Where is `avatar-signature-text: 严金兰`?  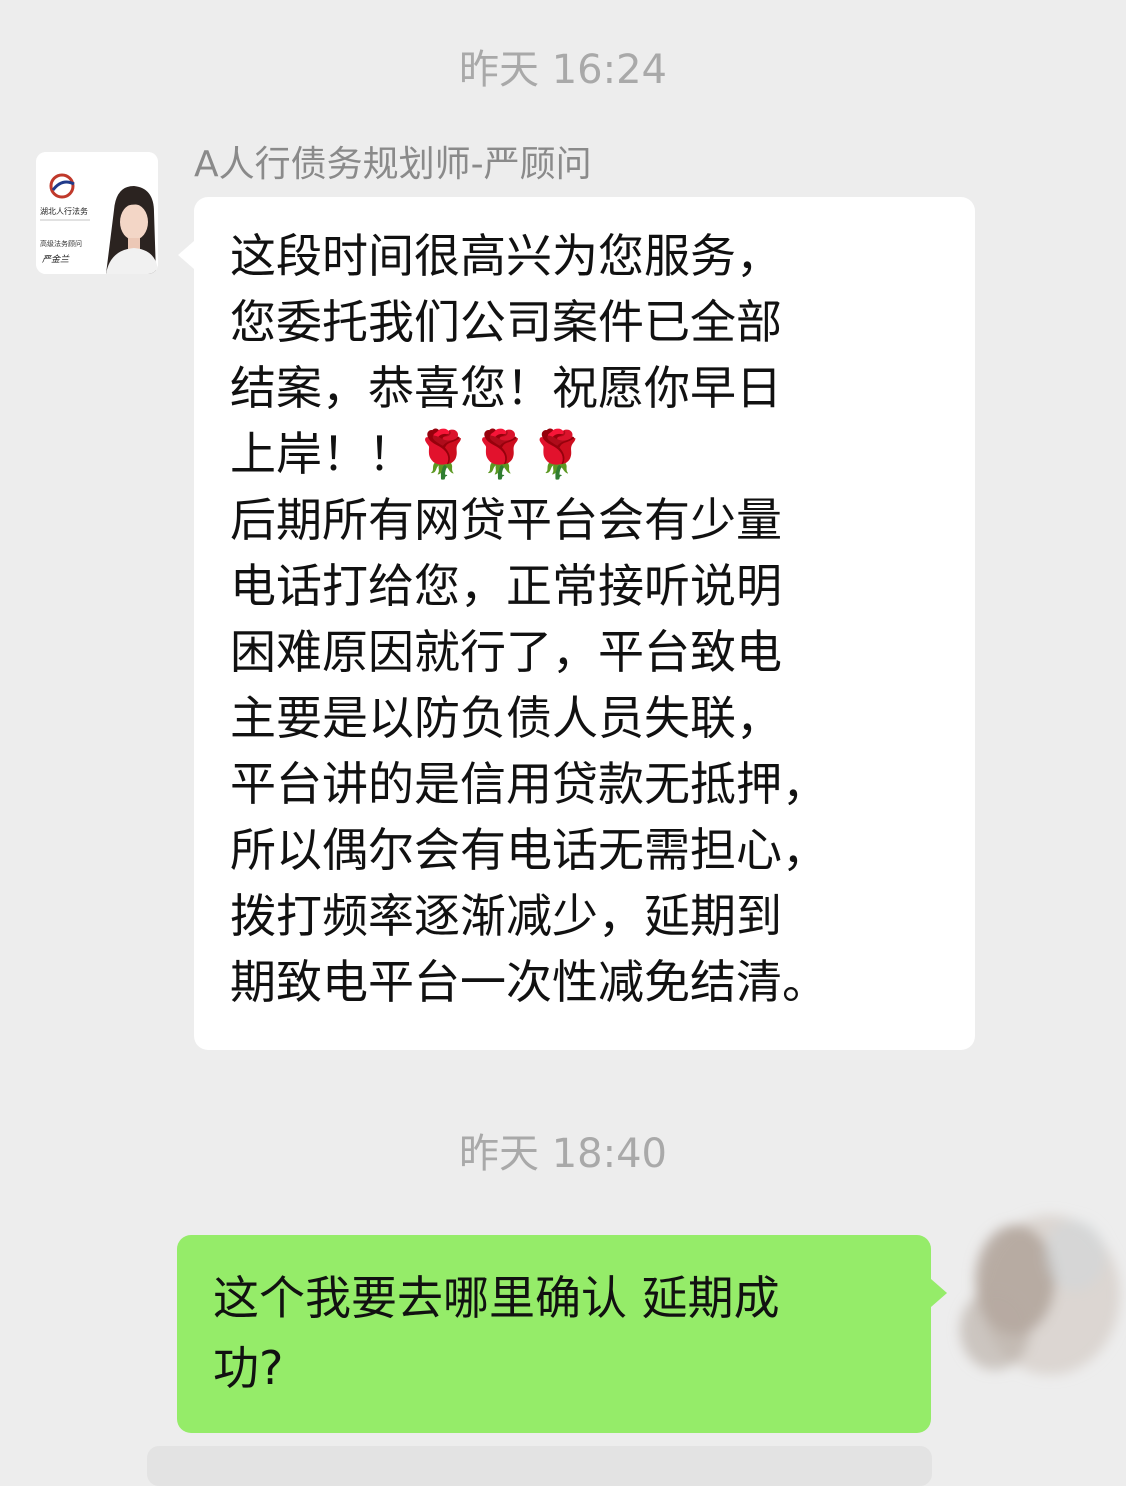
avatar-signature-text: 严金兰 is located at coordinates (56, 259).